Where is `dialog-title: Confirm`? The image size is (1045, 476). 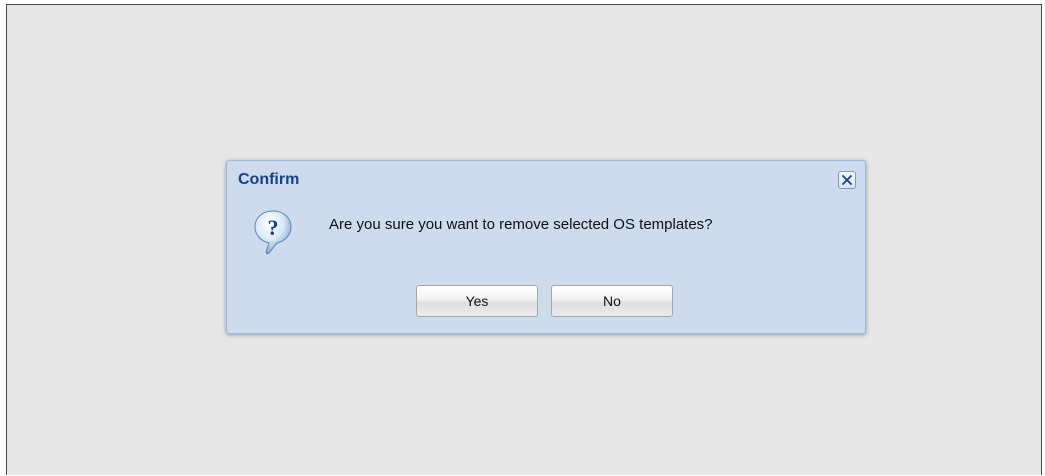 dialog-title: Confirm is located at coordinates (269, 179).